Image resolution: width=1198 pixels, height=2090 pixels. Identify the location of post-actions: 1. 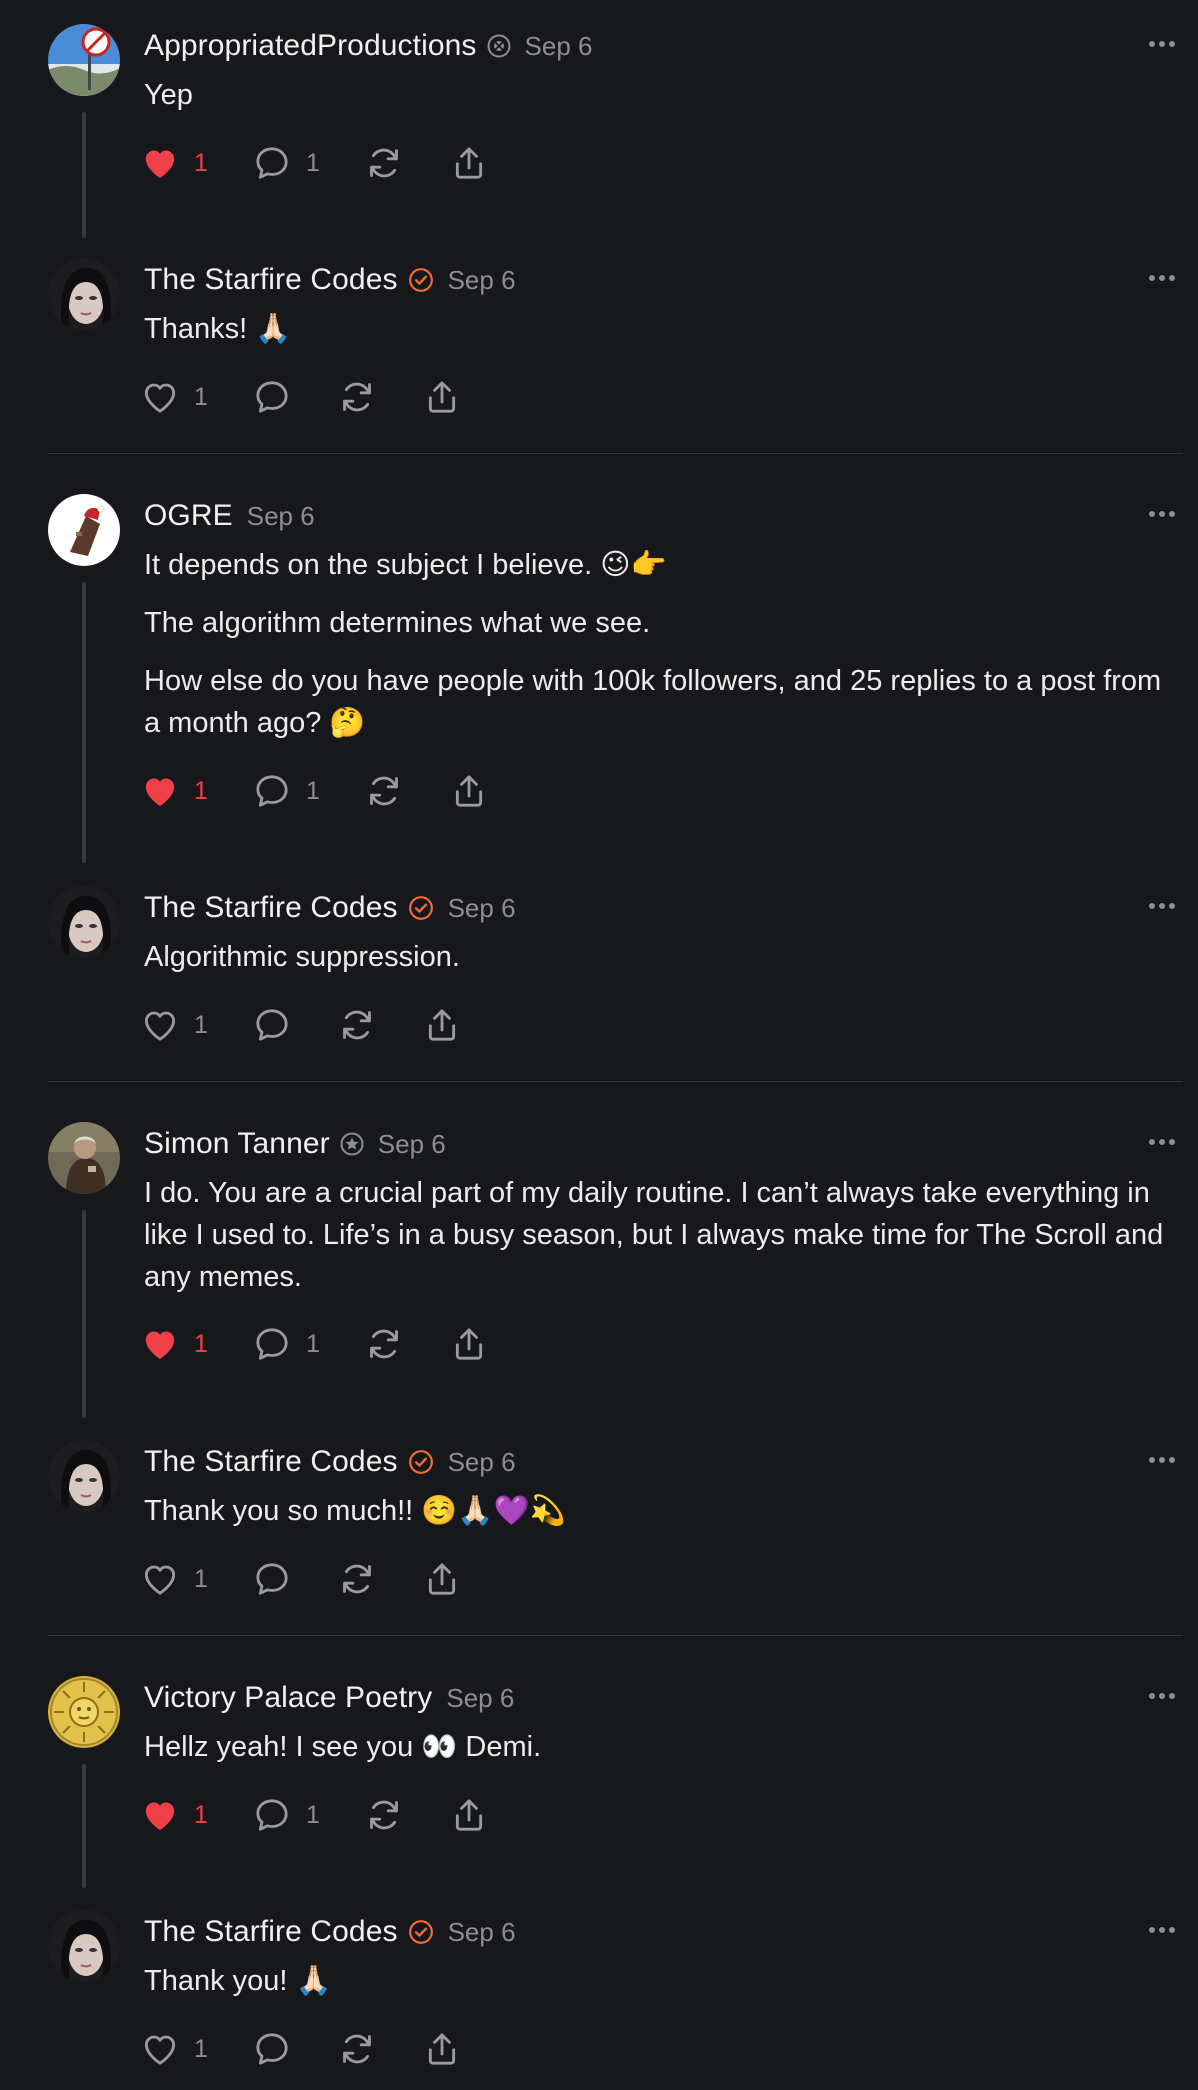
(301, 1025).